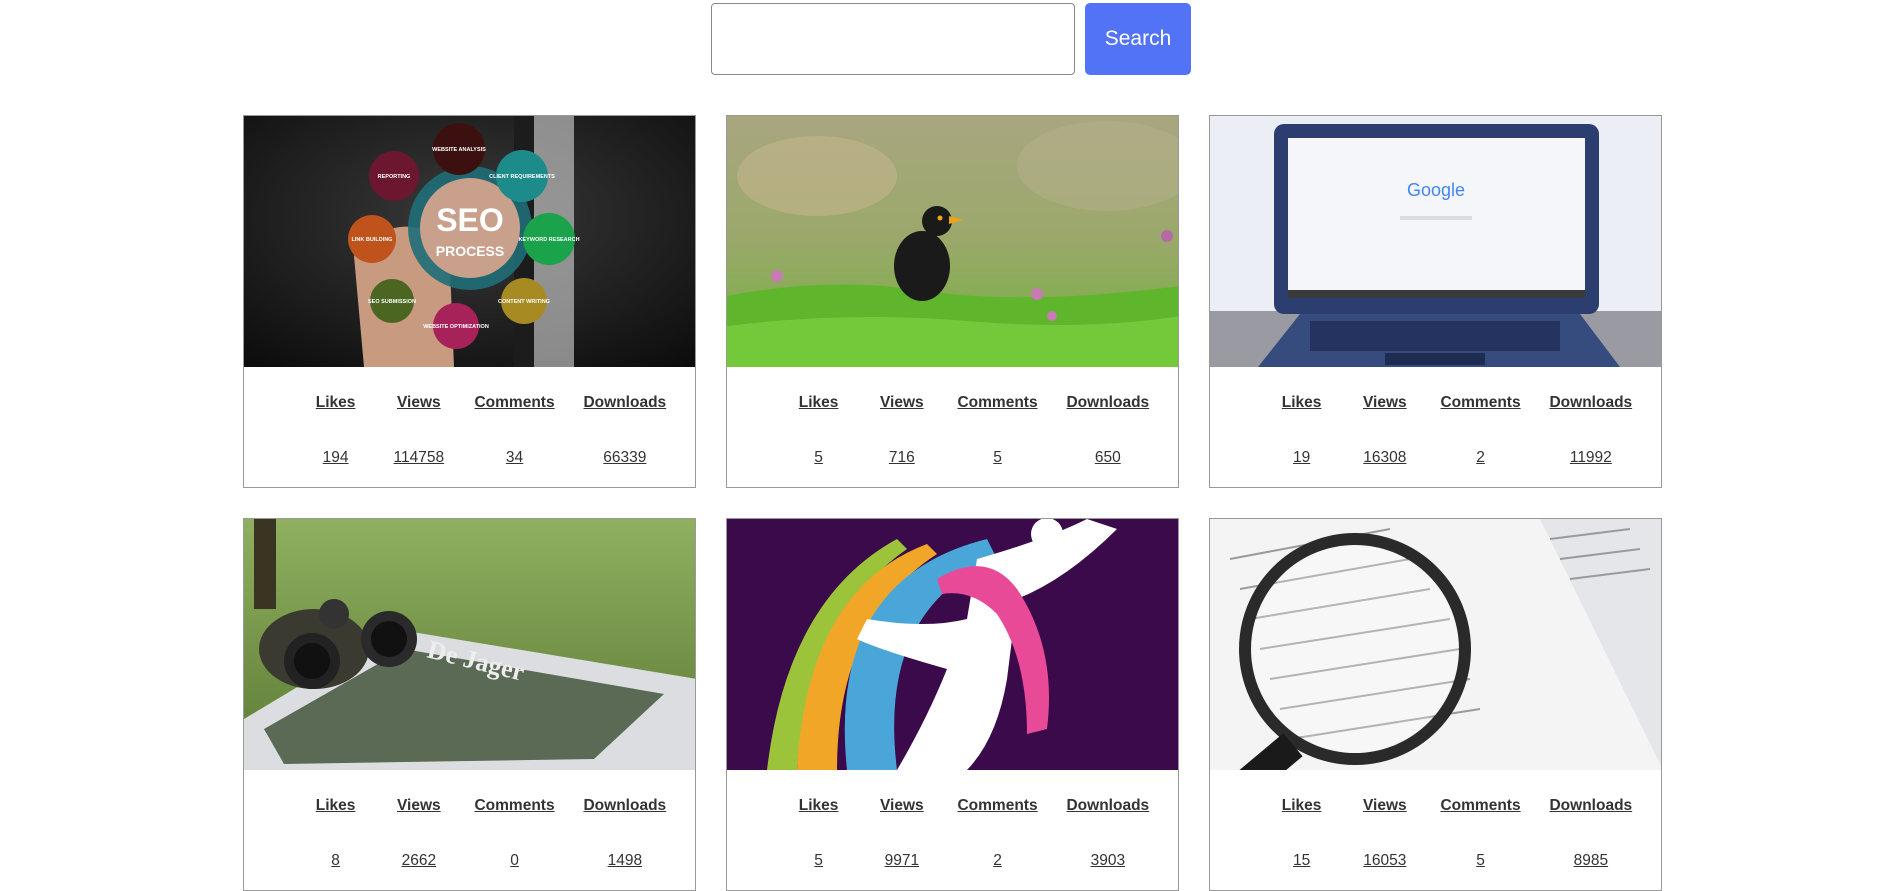  I want to click on image-magnifying-glass, so click(1435, 644).